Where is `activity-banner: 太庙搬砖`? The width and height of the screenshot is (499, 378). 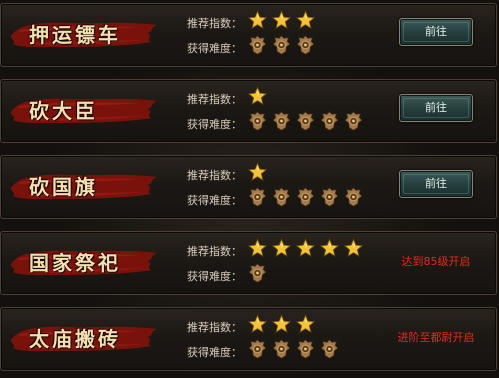
activity-banner: 太庙搬砖 is located at coordinates (84, 339).